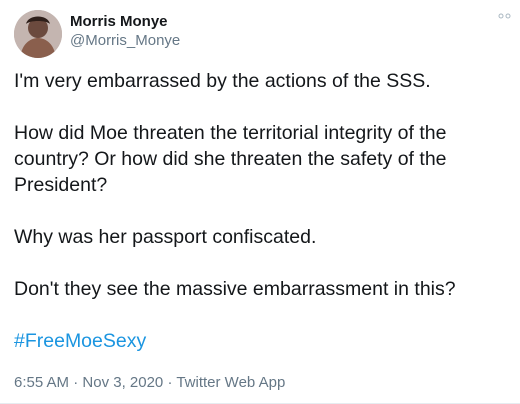 The image size is (520, 404). What do you see at coordinates (41, 382) in the screenshot?
I see `tweet-time: 6:55 AM` at bounding box center [41, 382].